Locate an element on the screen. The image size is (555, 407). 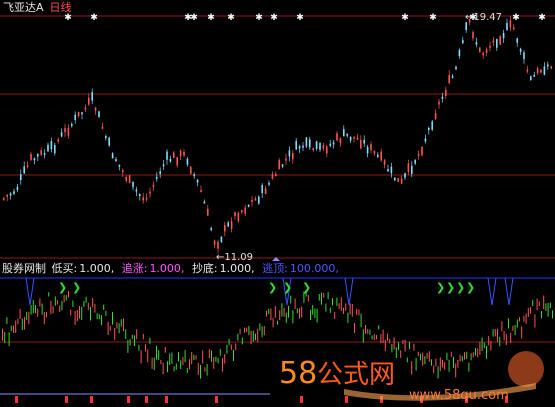
param-bottom: 抄底: 1.000, is located at coordinates (223, 268).